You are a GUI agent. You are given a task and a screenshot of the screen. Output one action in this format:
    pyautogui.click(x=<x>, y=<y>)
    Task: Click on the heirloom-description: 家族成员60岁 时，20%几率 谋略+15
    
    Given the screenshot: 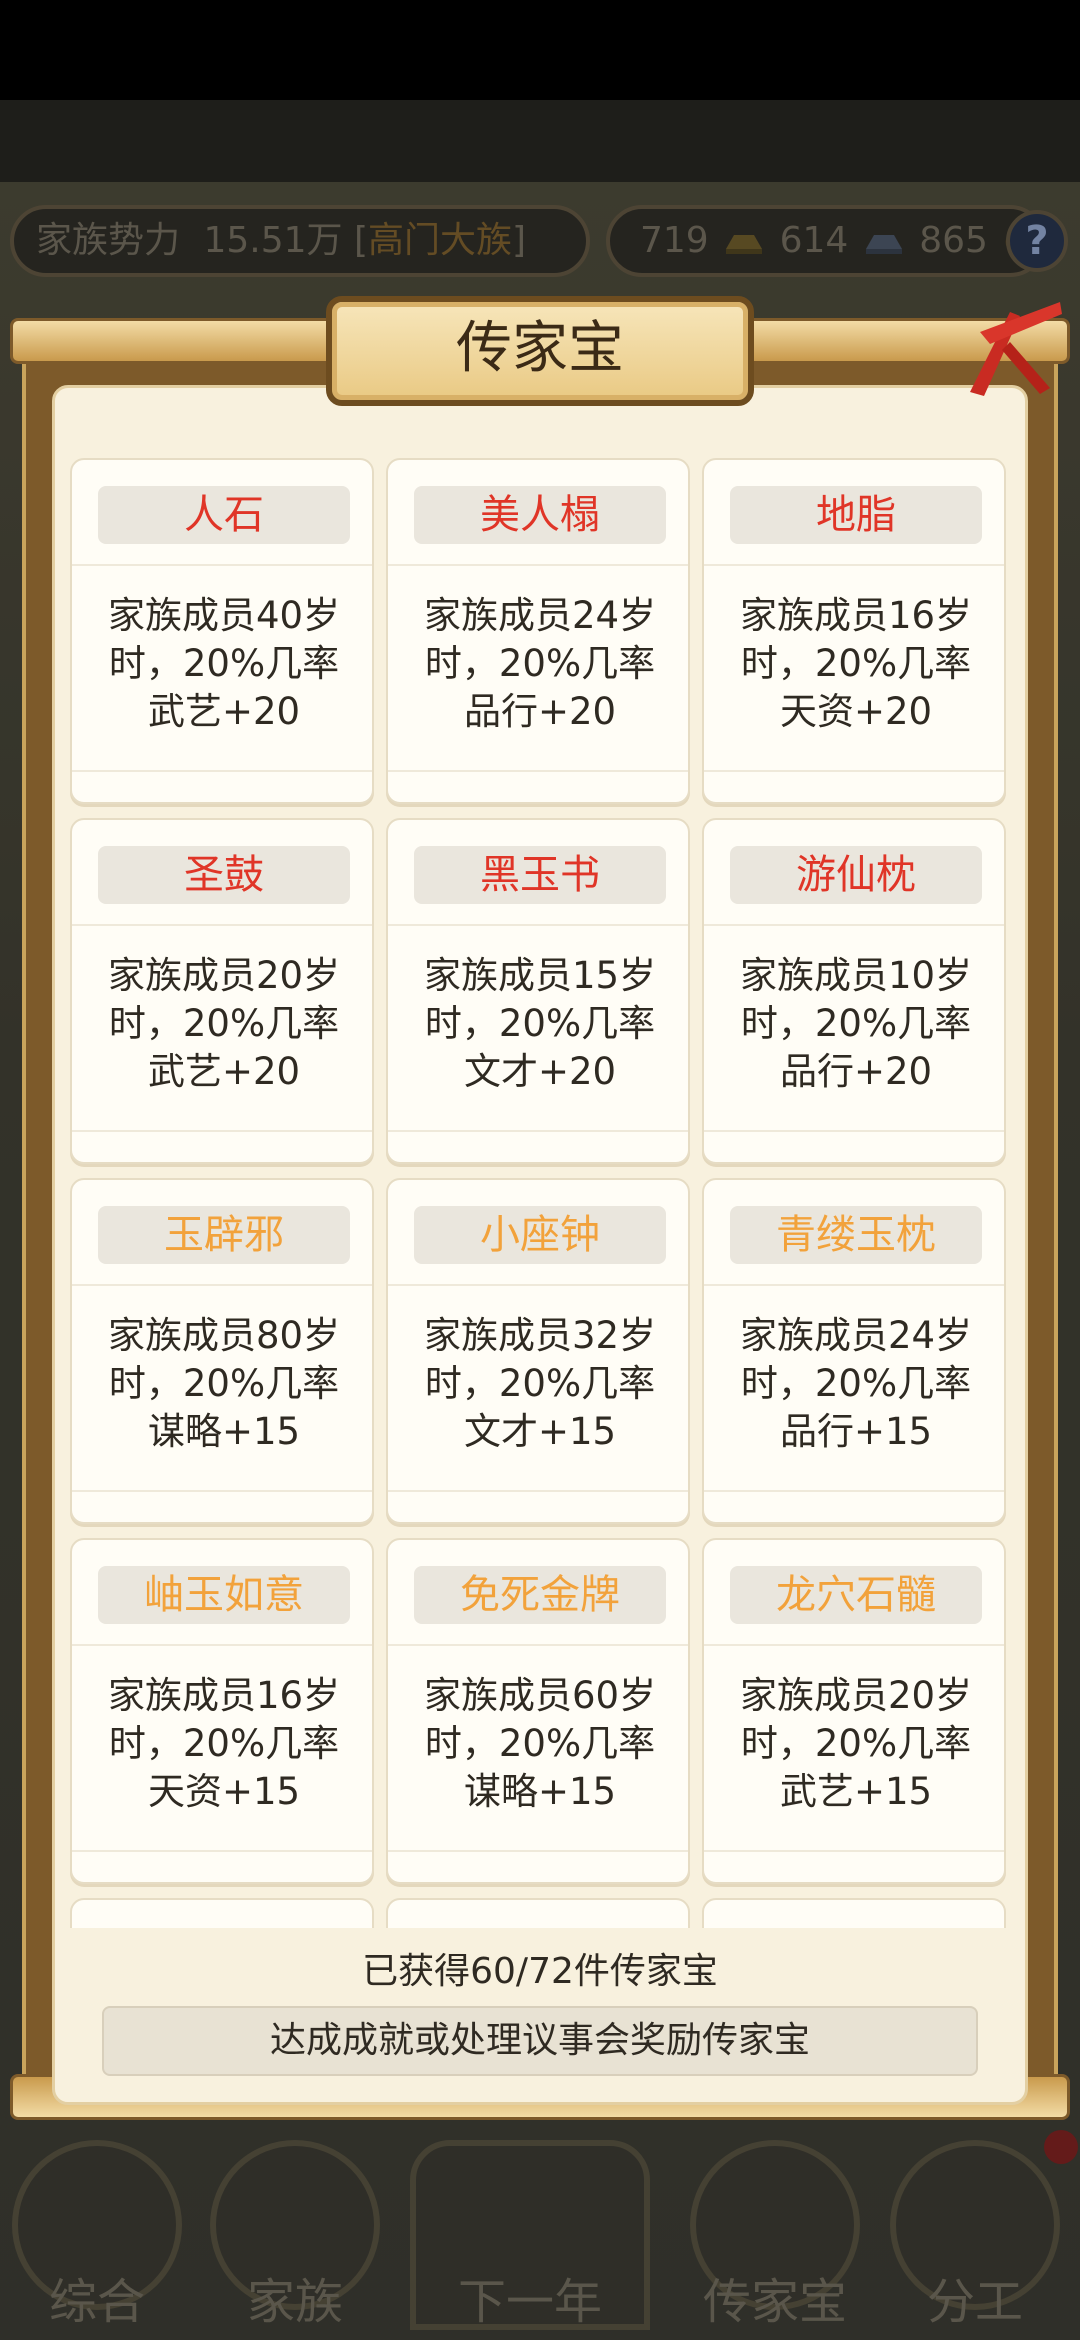 What is the action you would take?
    pyautogui.click(x=540, y=1744)
    